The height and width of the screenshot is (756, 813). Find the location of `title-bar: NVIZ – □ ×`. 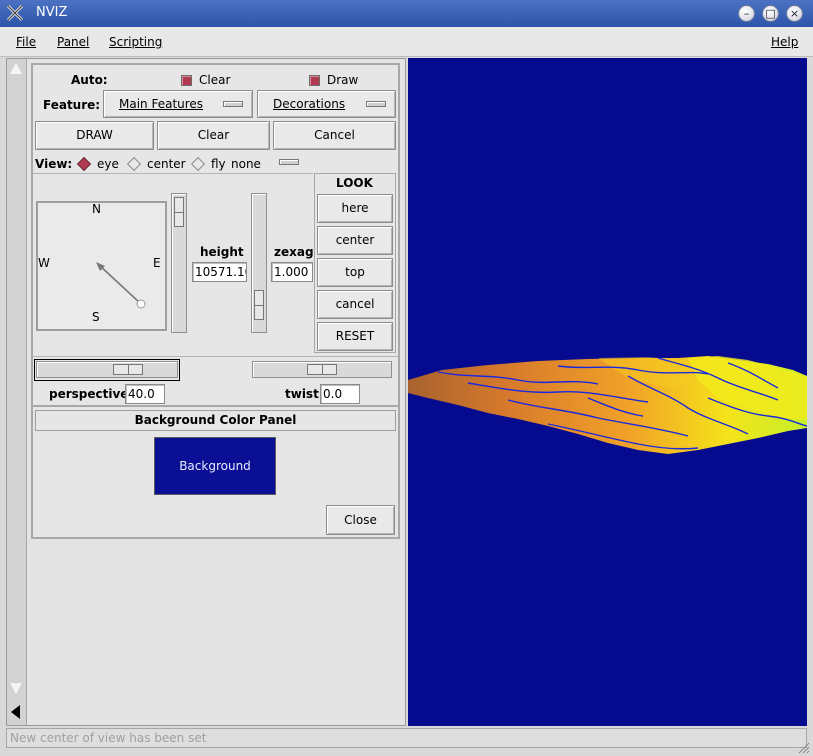

title-bar: NVIZ – □ × is located at coordinates (406, 13).